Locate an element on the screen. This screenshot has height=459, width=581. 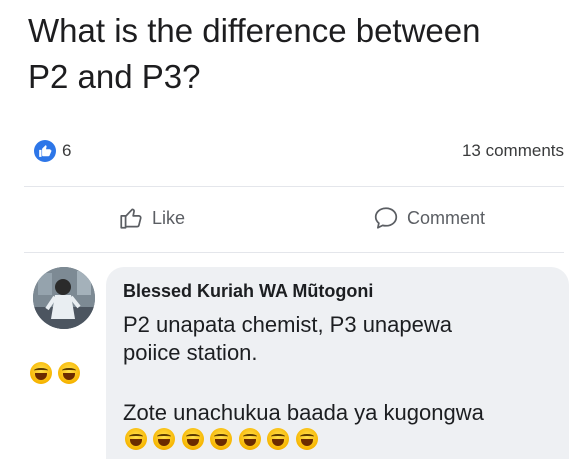
avatar is located at coordinates (64, 298).